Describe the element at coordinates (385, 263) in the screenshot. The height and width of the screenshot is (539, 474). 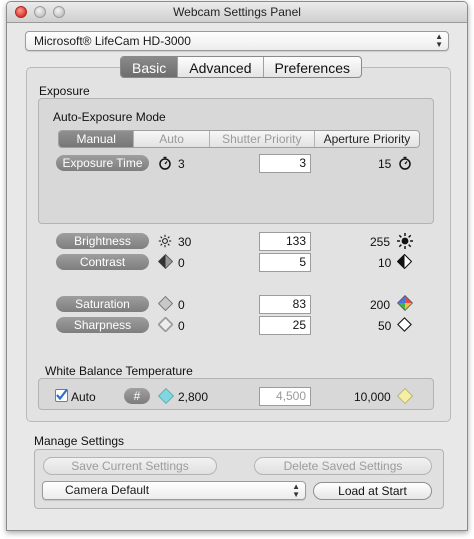
I see `contrast-max: 10` at that location.